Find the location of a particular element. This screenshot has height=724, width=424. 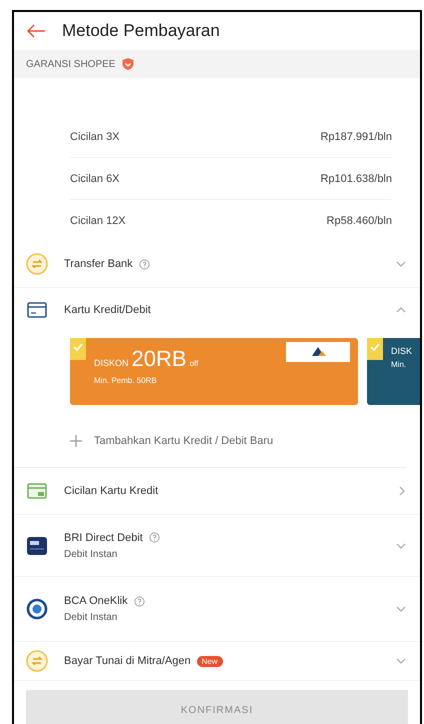

installment-amount: Rp101.638/bln is located at coordinates (356, 178).